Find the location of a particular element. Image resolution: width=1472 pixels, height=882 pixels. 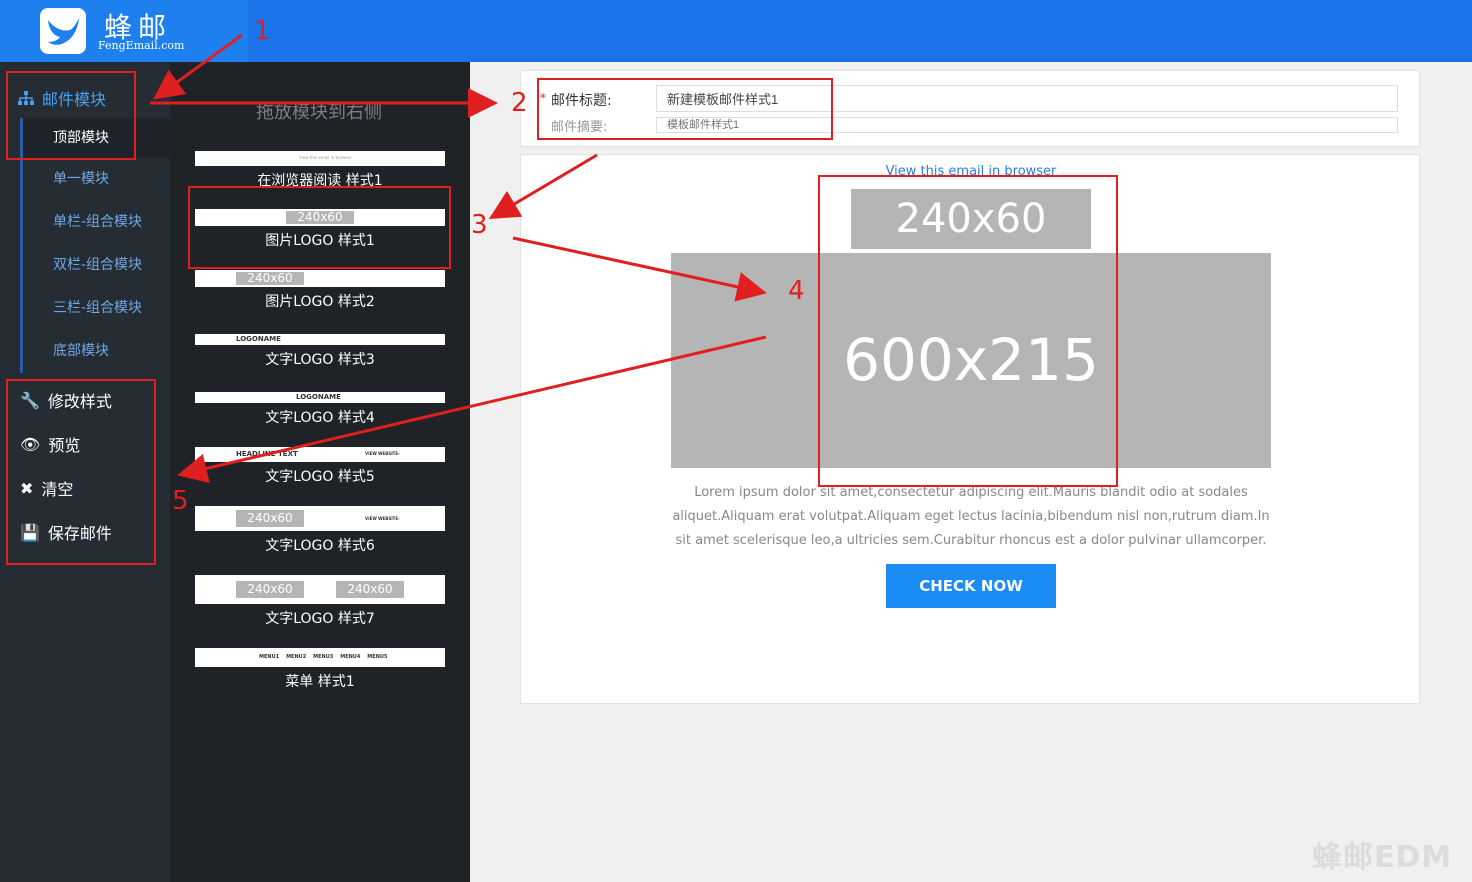

watermark: 蜂邮EDM is located at coordinates (1382, 857).